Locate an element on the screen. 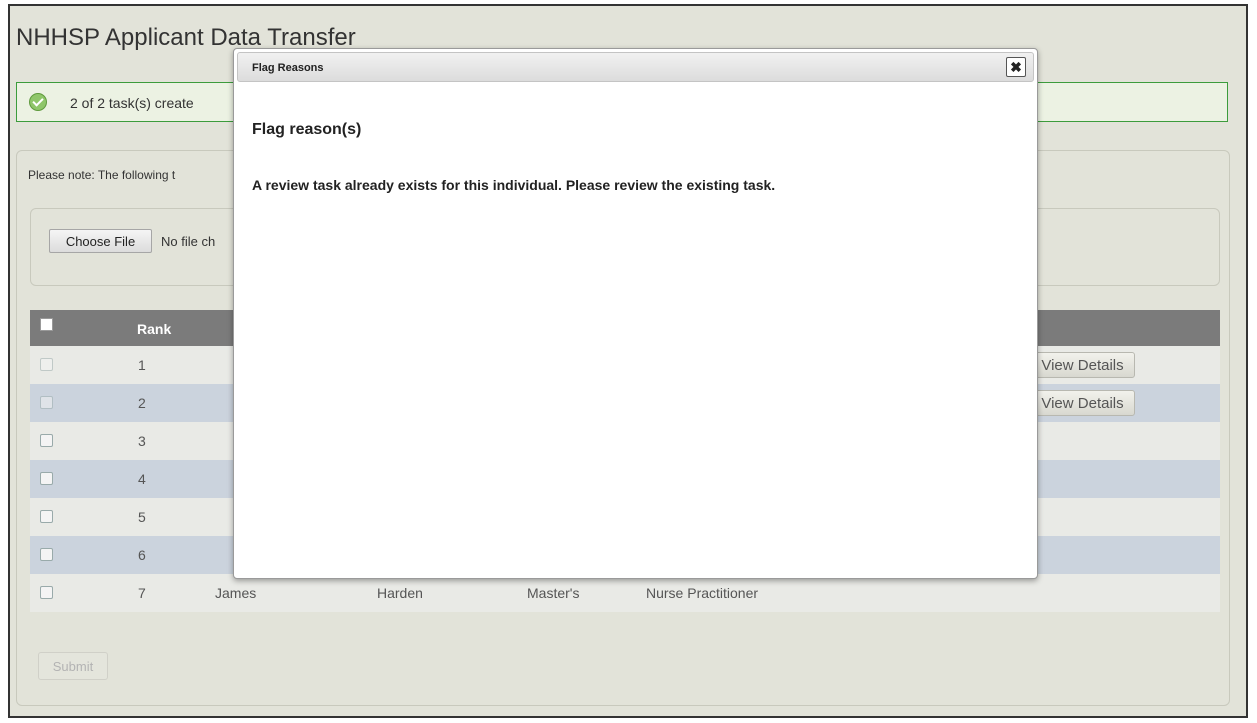 This screenshot has width=1257, height=723. dialog-header: Flag Reasons ✖ is located at coordinates (635, 67).